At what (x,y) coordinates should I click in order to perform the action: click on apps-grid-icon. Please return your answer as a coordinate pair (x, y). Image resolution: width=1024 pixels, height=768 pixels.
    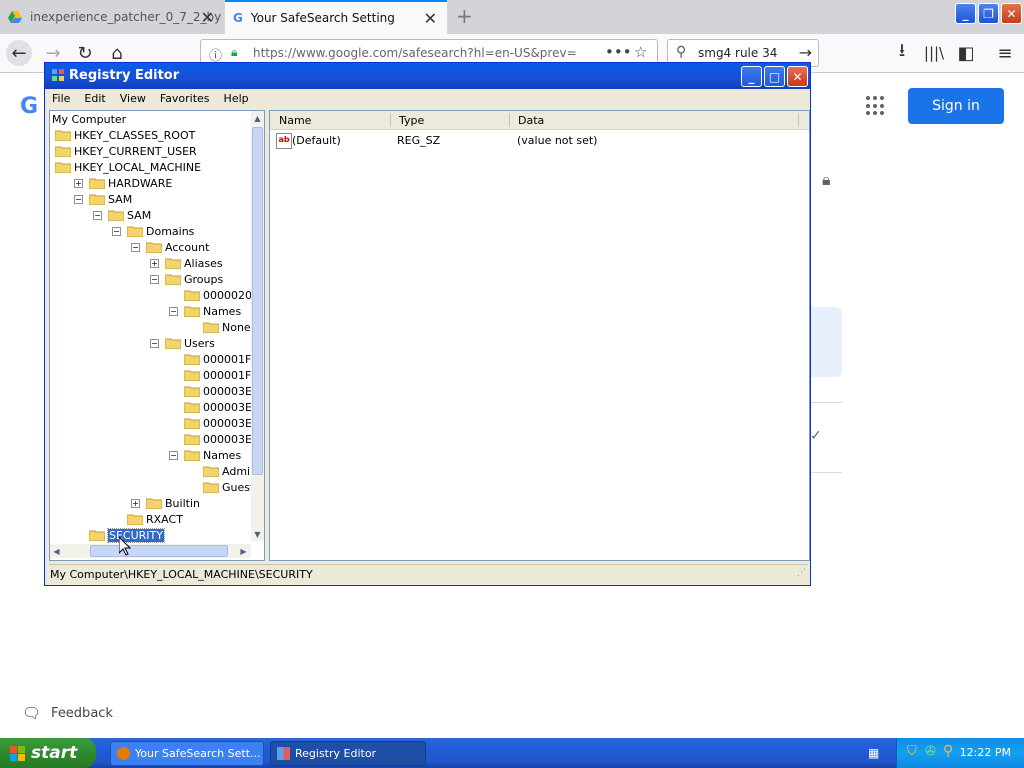
    Looking at the image, I should click on (876, 106).